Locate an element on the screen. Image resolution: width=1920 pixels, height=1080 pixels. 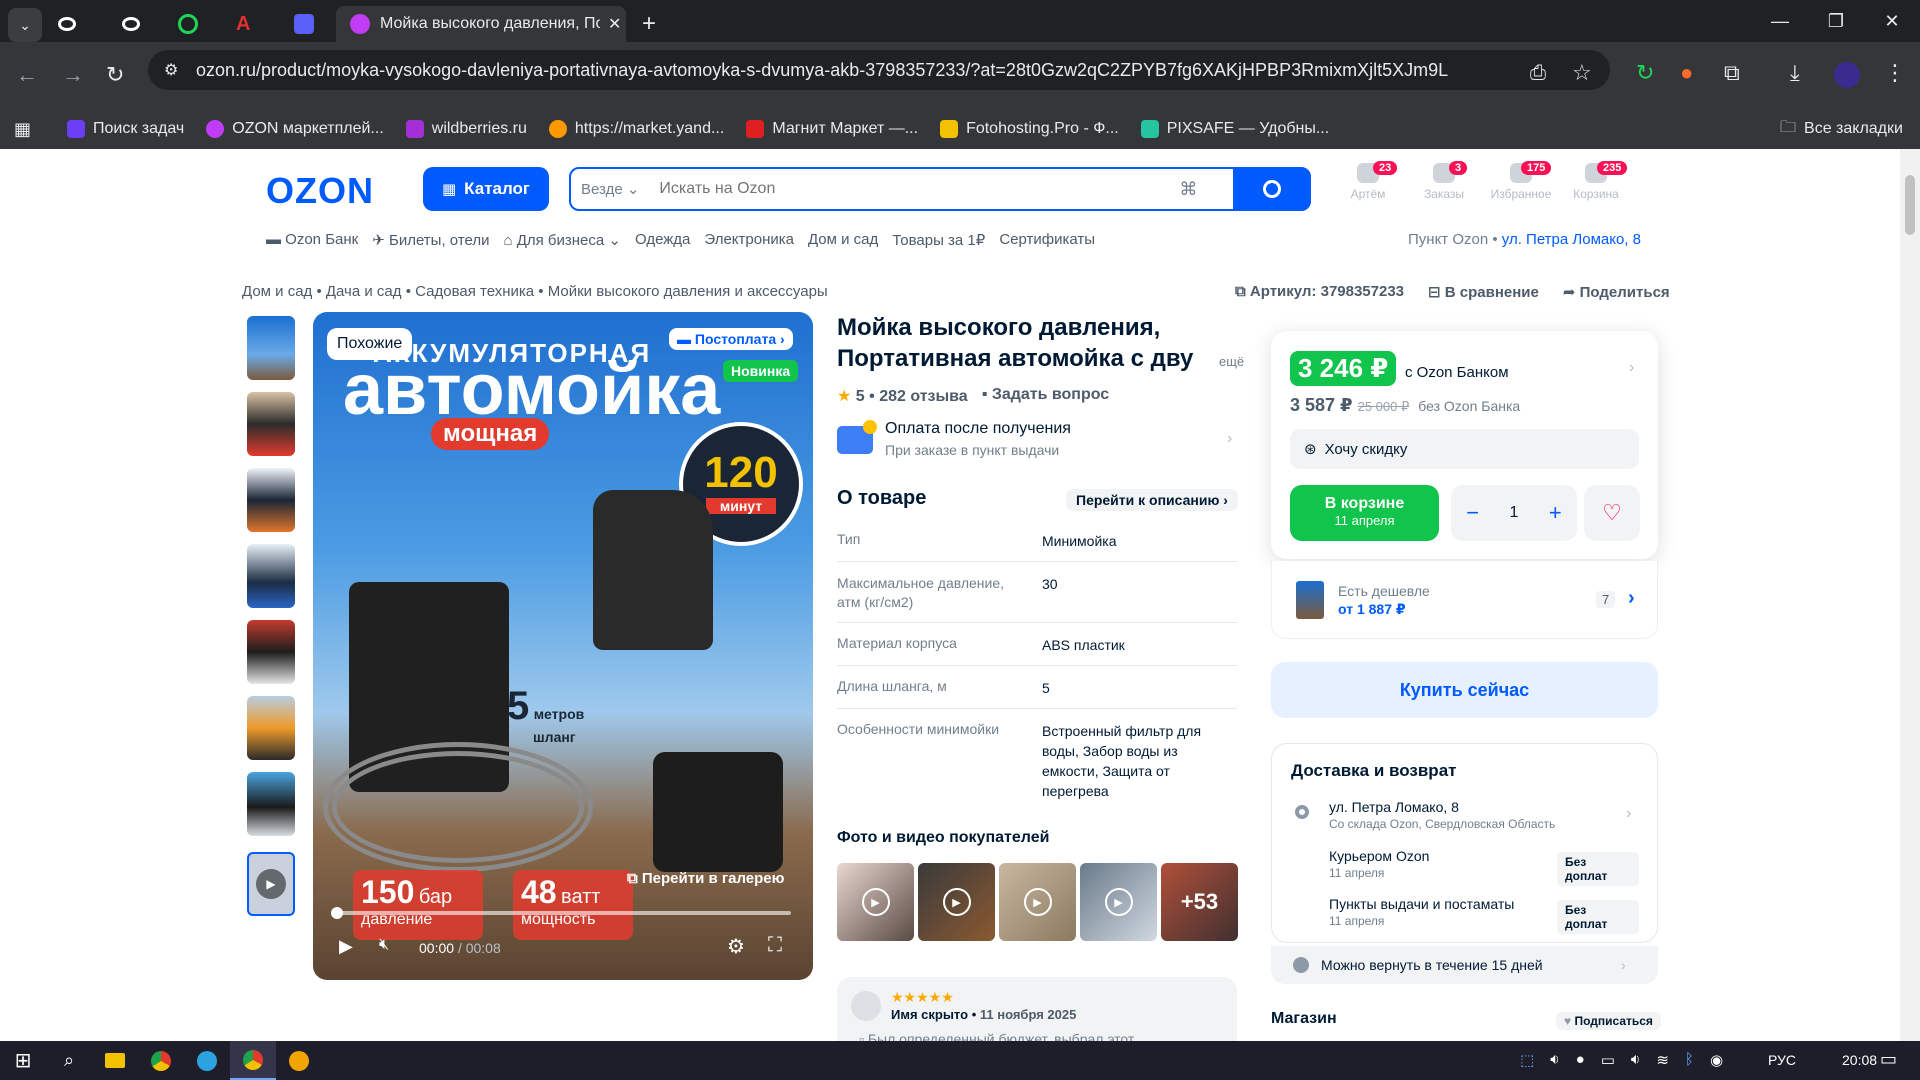
subnav-1rub: Товары за 1₽ is located at coordinates (938, 240).